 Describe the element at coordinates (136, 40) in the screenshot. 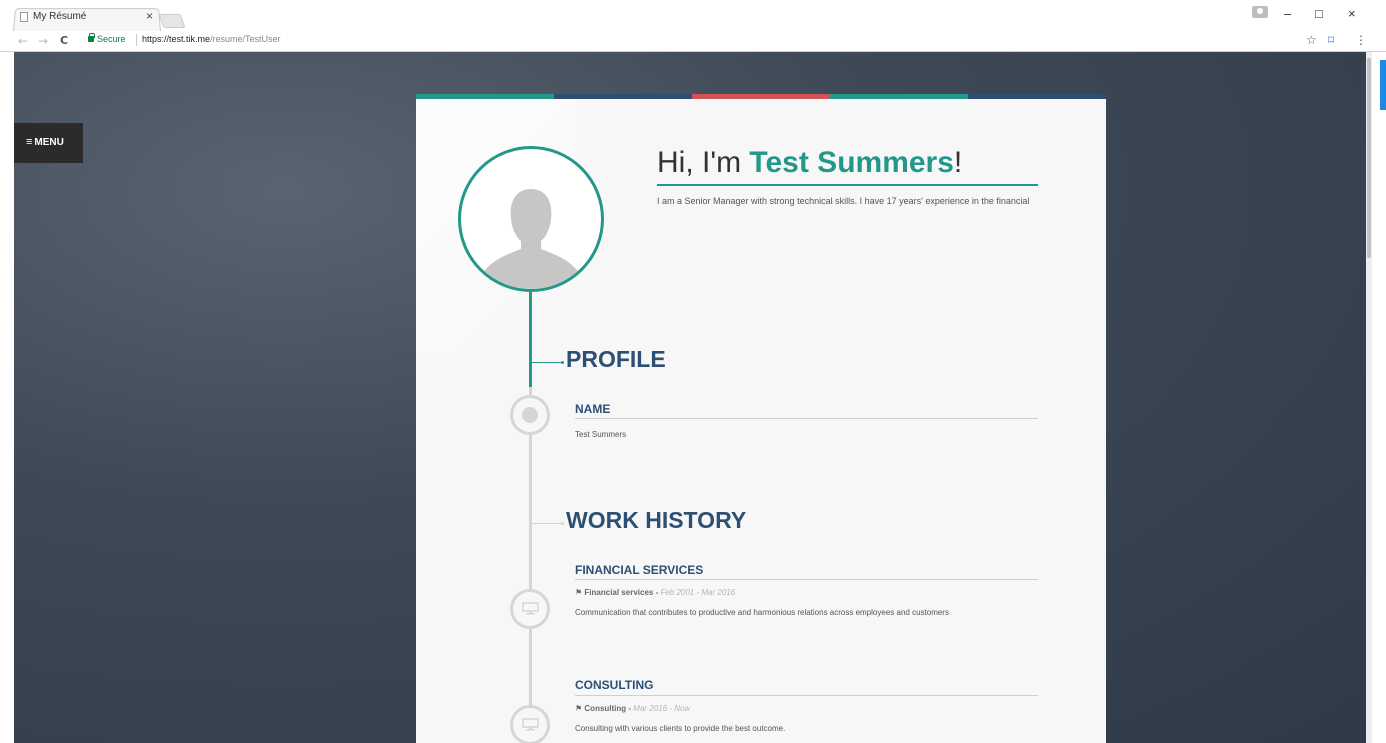

I see `omnibox-divider` at that location.